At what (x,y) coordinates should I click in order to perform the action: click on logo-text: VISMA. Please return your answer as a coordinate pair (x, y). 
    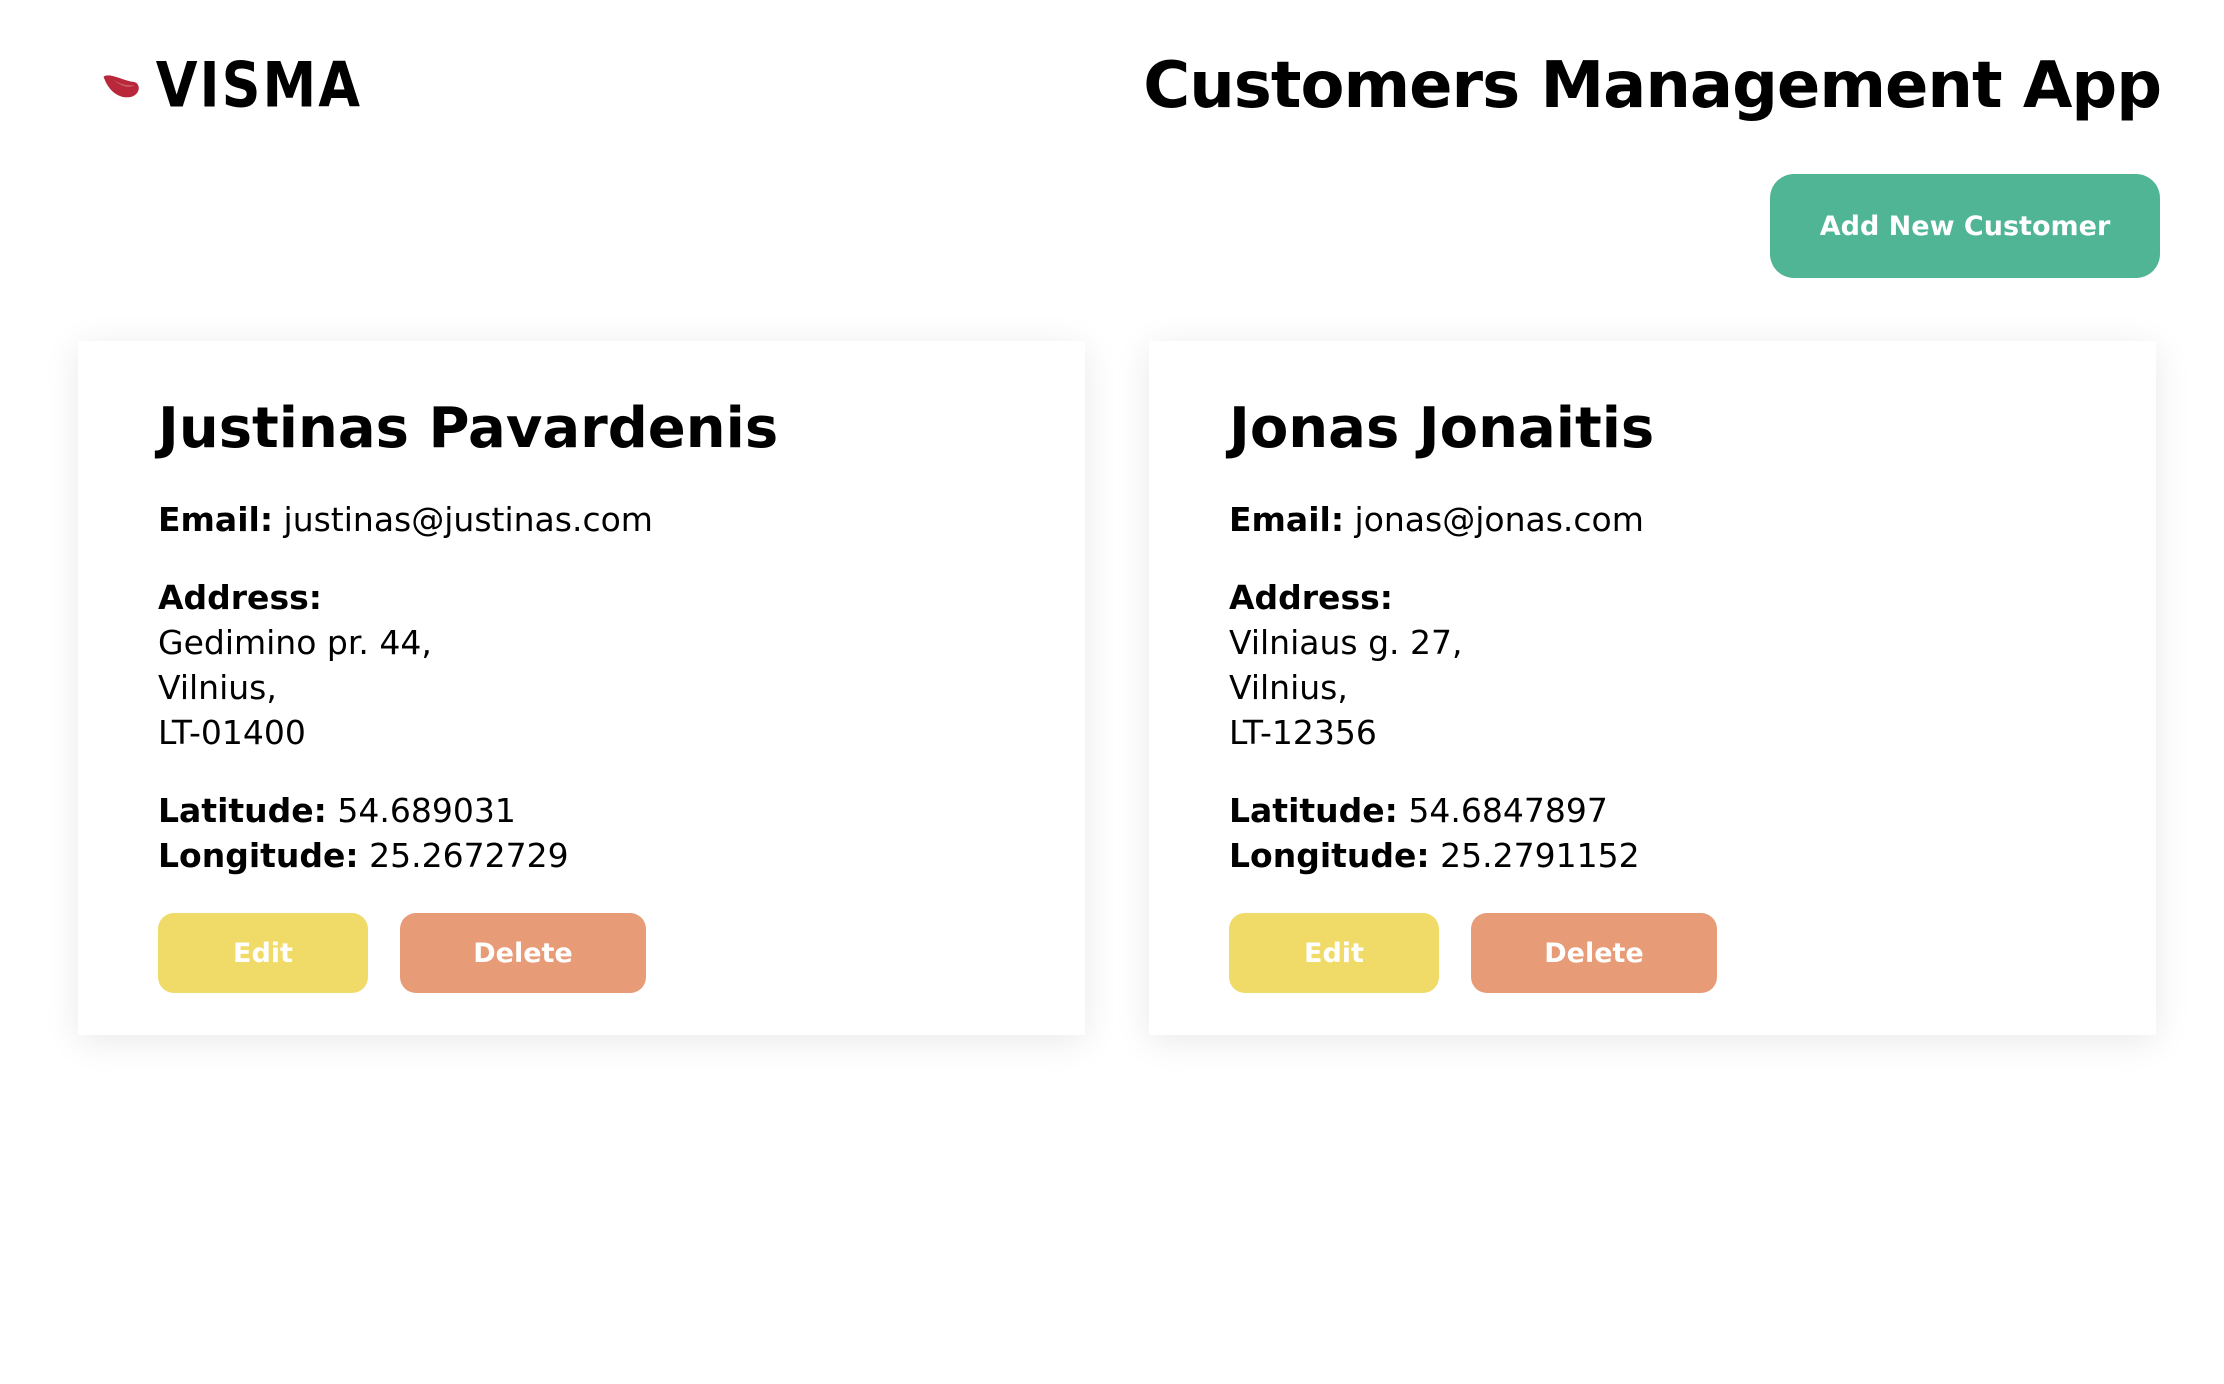
    Looking at the image, I should click on (258, 85).